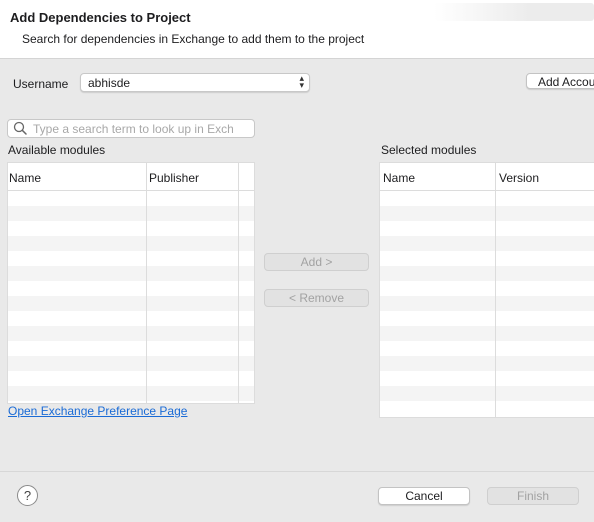 The height and width of the screenshot is (522, 594). Describe the element at coordinates (100, 17) in the screenshot. I see `dialog-title: Add Dependencies to Project` at that location.